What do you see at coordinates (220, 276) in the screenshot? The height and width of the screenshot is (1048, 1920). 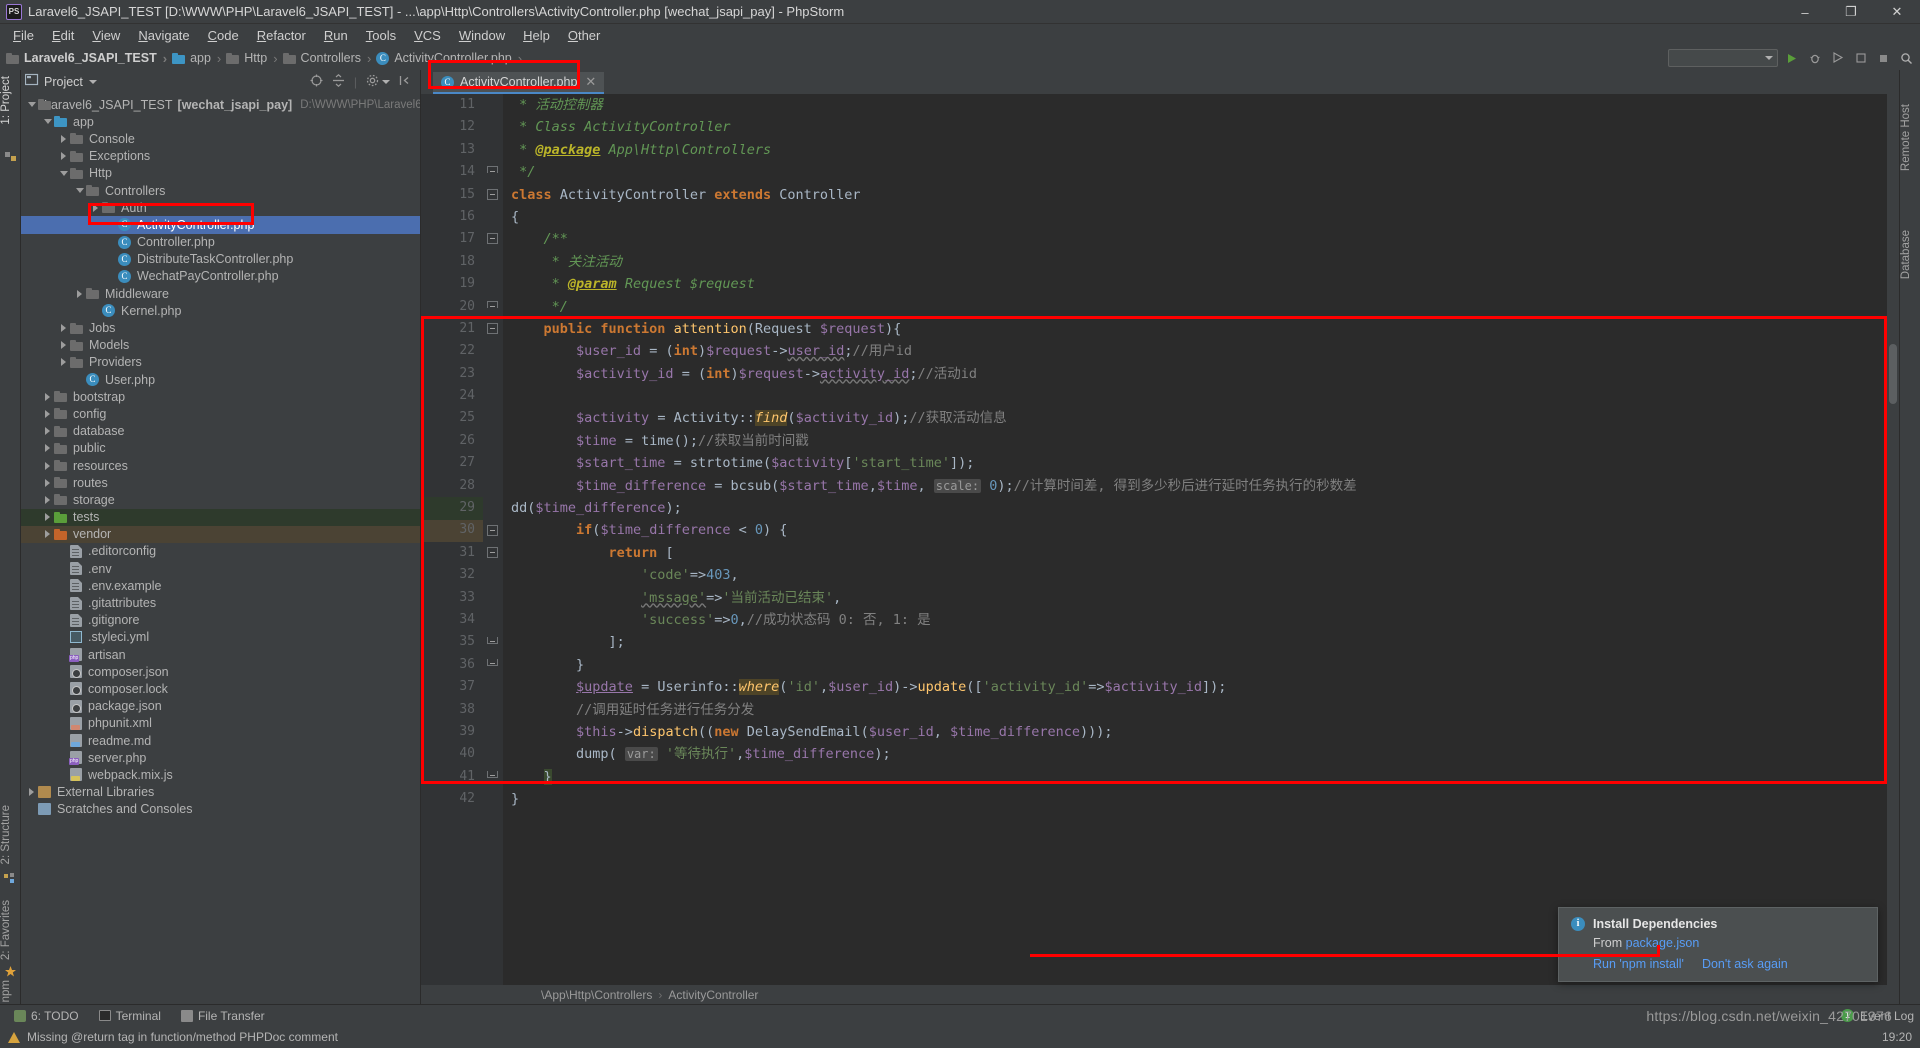 I see `tree-item-wechatpaycontroller-php: C WechatPayController.php` at bounding box center [220, 276].